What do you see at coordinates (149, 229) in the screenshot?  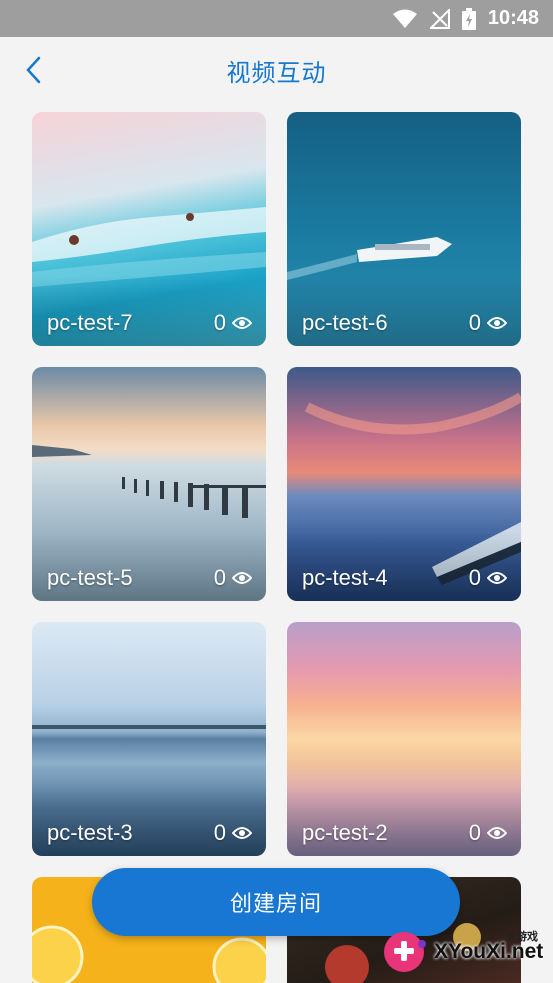 I see `room-card: pc-test-7 0` at bounding box center [149, 229].